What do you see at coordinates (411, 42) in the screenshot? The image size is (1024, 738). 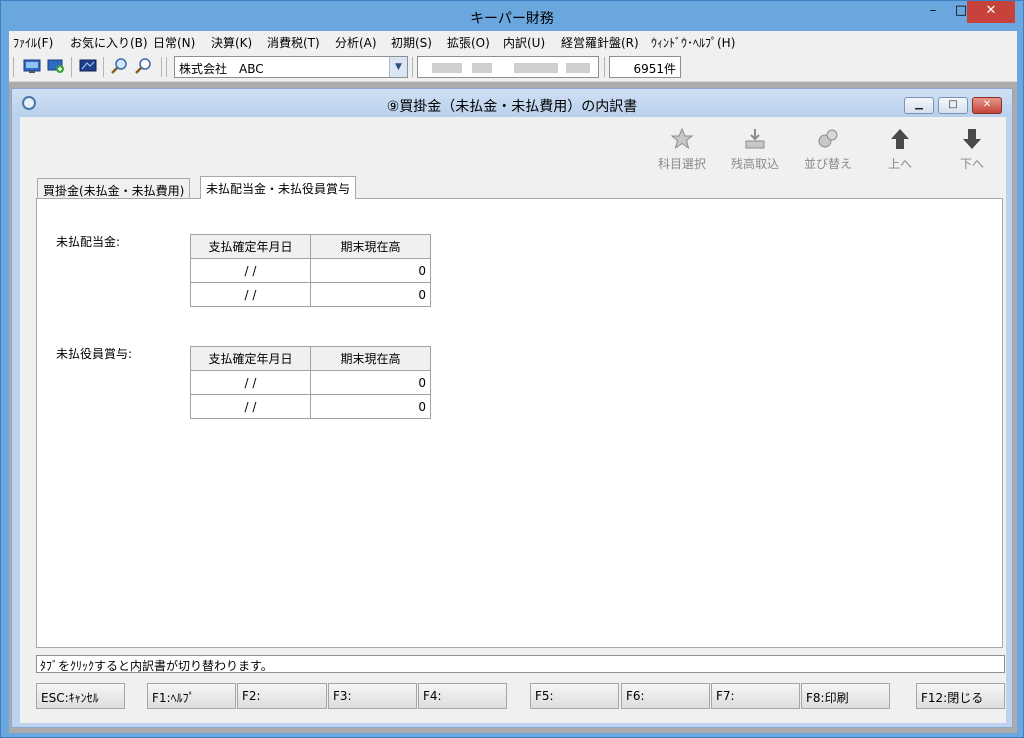 I see `menu-initial: 初期(S)` at bounding box center [411, 42].